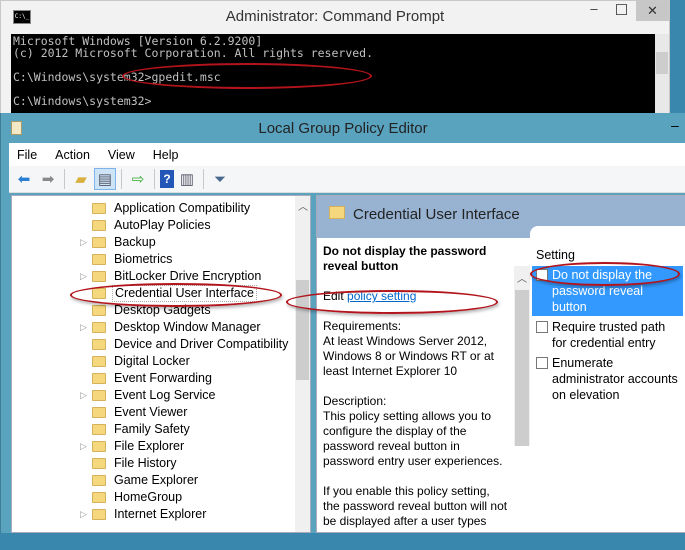 The image size is (685, 550). I want to click on show-hide-tree-icon: ▤, so click(105, 179).